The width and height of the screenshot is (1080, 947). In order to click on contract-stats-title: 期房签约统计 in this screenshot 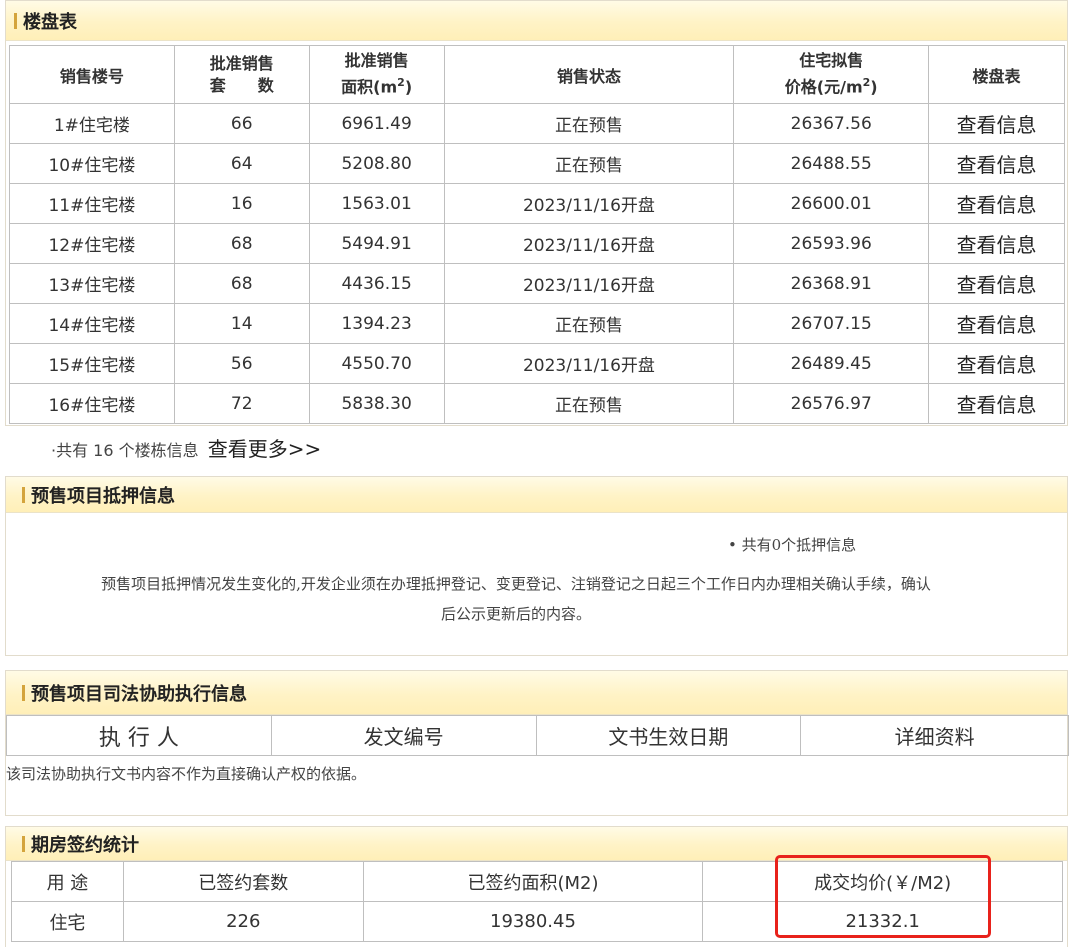, I will do `click(85, 845)`.